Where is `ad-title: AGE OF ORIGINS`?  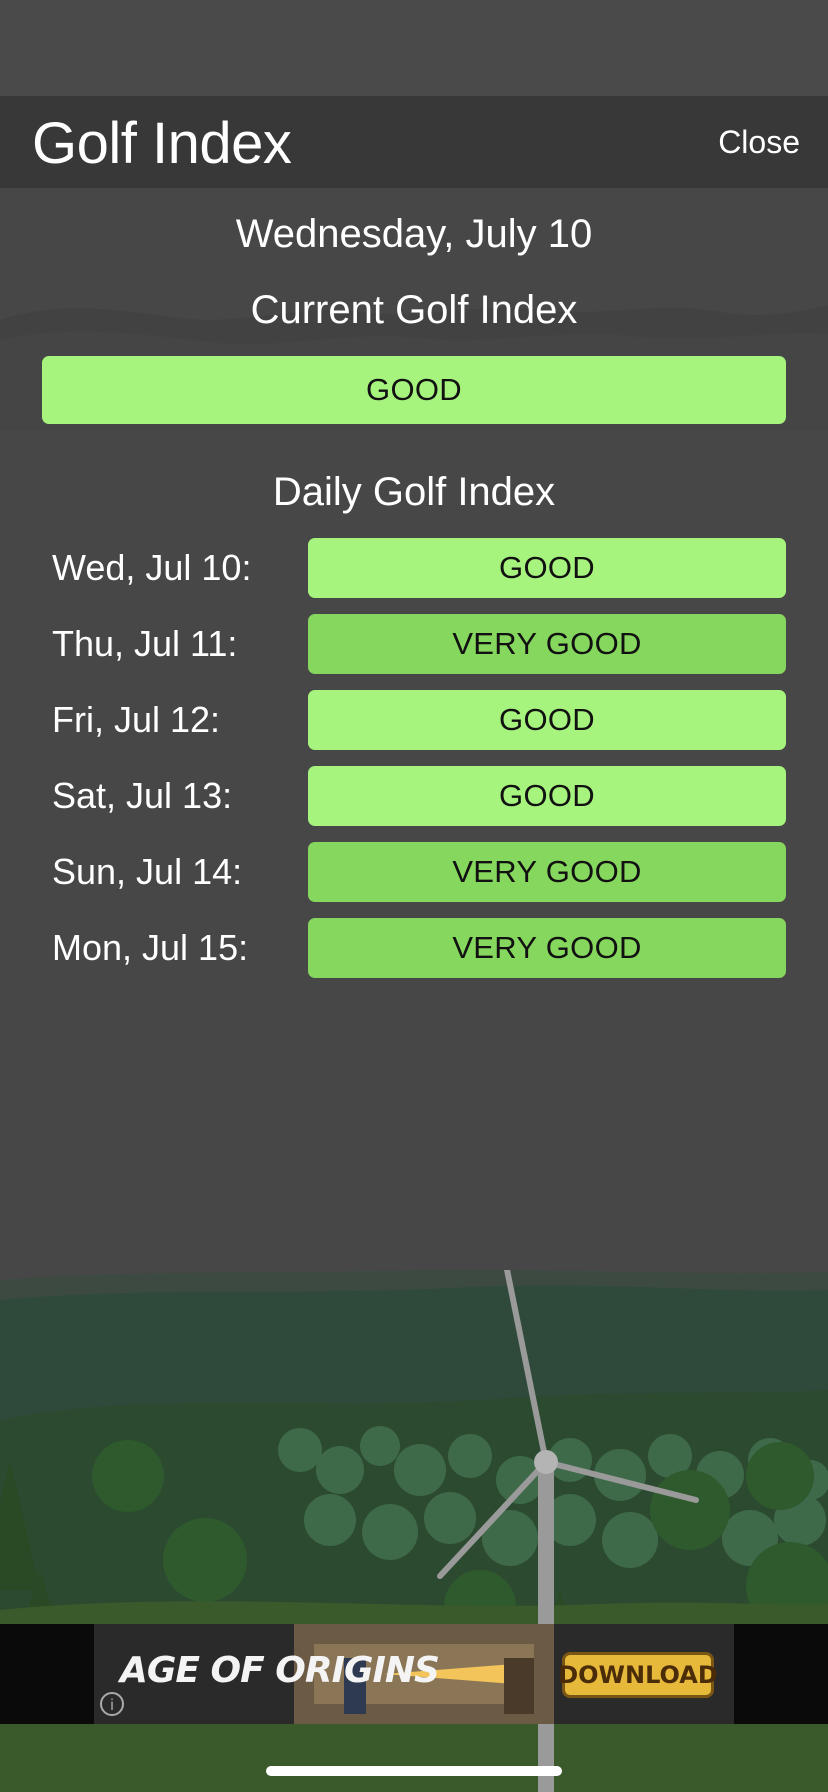
ad-title: AGE OF ORIGINS is located at coordinates (280, 1670).